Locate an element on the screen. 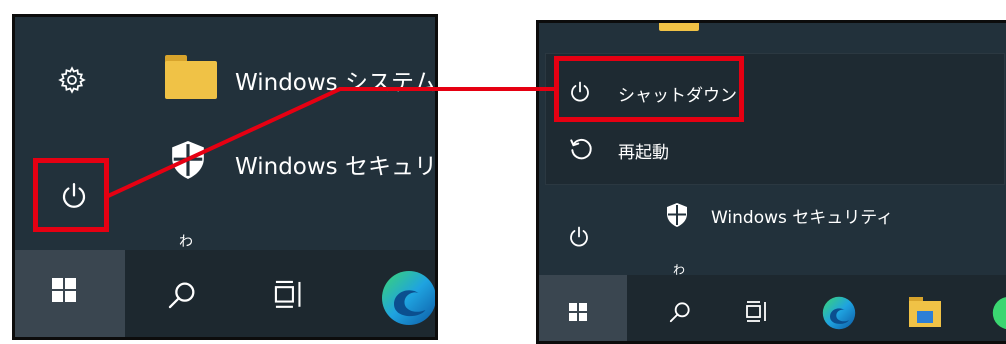 This screenshot has height=344, width=1006. power-icon is located at coordinates (579, 237).